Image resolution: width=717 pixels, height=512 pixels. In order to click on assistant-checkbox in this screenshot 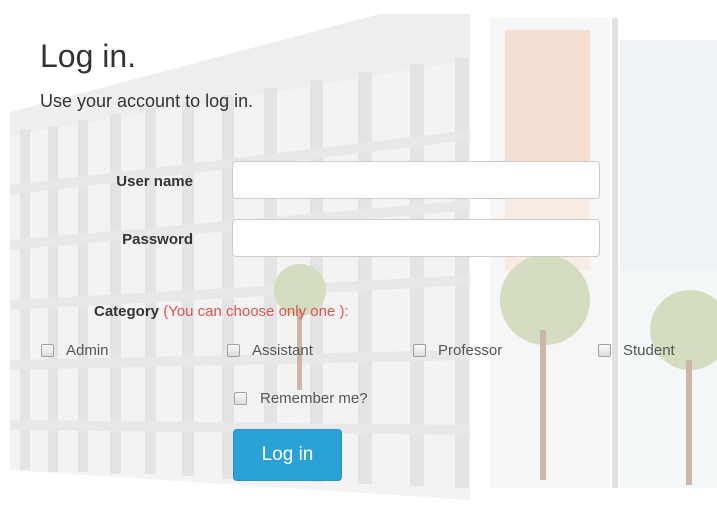, I will do `click(233, 350)`.